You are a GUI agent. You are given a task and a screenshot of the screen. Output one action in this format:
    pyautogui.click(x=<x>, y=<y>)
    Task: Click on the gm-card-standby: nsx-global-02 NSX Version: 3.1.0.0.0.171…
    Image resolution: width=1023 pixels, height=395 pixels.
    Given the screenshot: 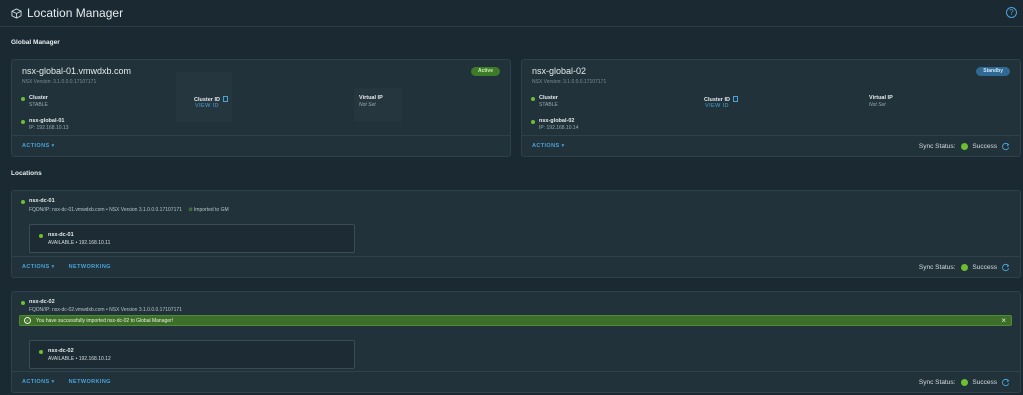 What is the action you would take?
    pyautogui.click(x=771, y=108)
    